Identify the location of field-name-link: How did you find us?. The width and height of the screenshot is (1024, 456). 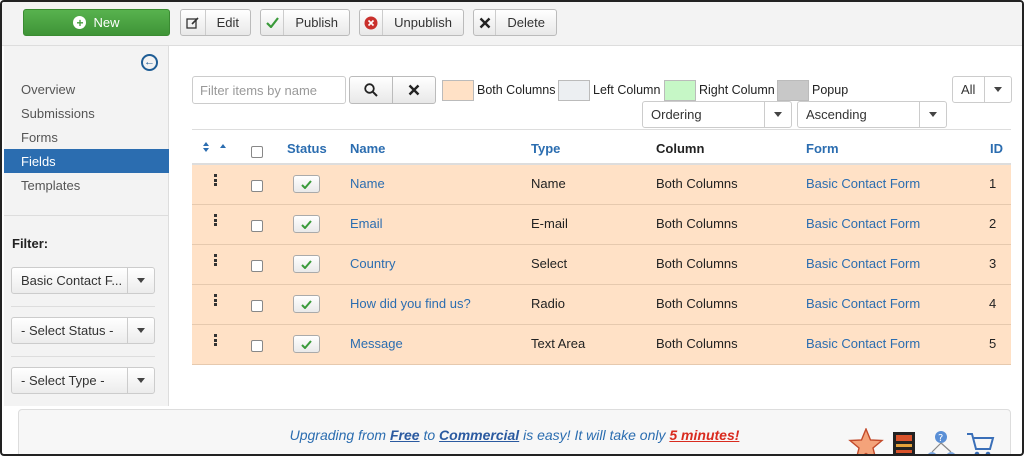
(410, 303).